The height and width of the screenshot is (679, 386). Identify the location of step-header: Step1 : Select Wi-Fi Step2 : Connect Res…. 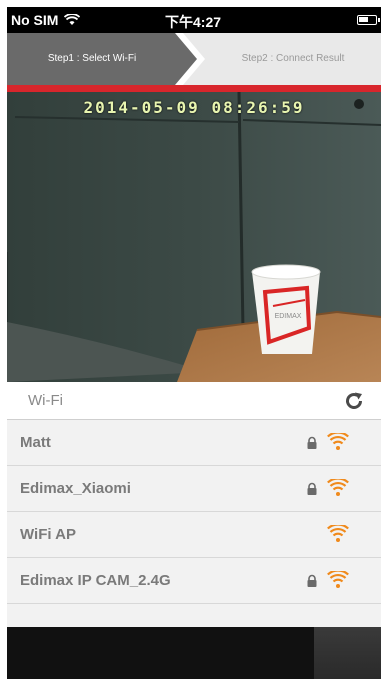
(194, 59).